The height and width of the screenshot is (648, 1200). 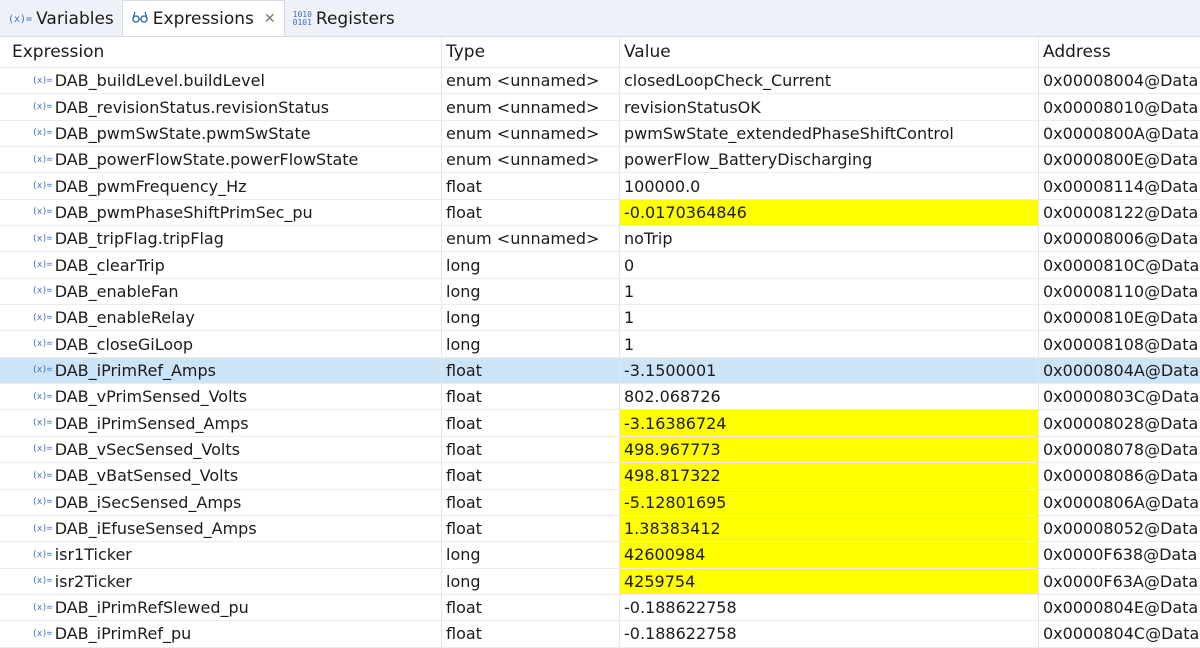 What do you see at coordinates (221, 186) in the screenshot?
I see `expression-cell: (x)= DAB_pwmFrequency_Hz` at bounding box center [221, 186].